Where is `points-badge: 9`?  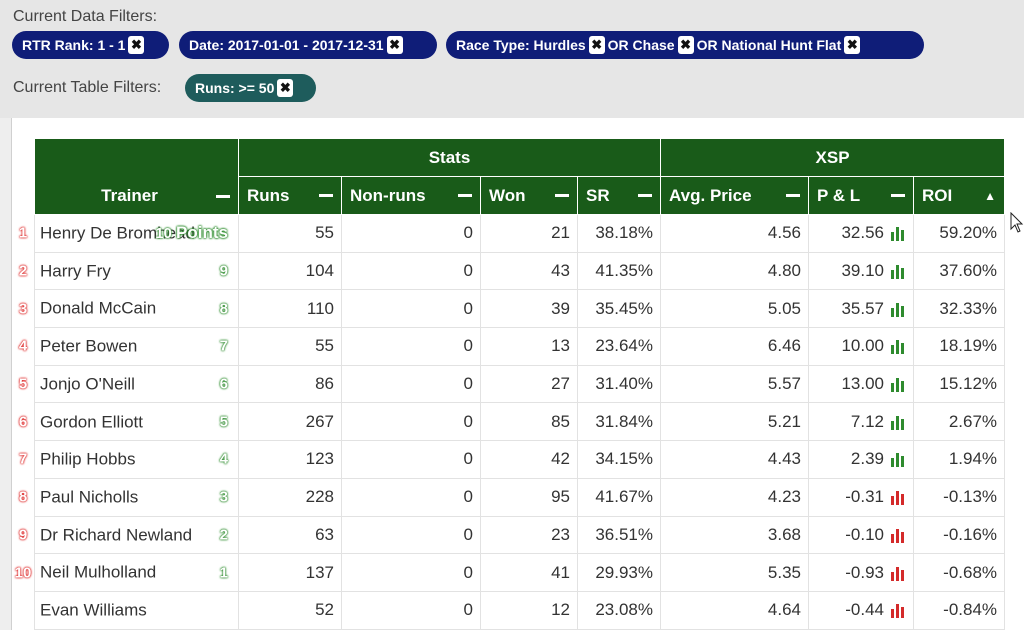
points-badge: 9 is located at coordinates (223, 271).